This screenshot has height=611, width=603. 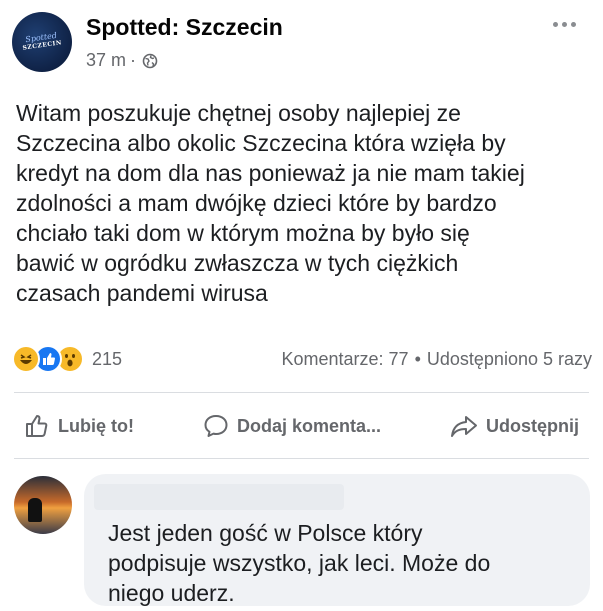 I want to click on haha-reaction-icon, so click(x=26, y=359).